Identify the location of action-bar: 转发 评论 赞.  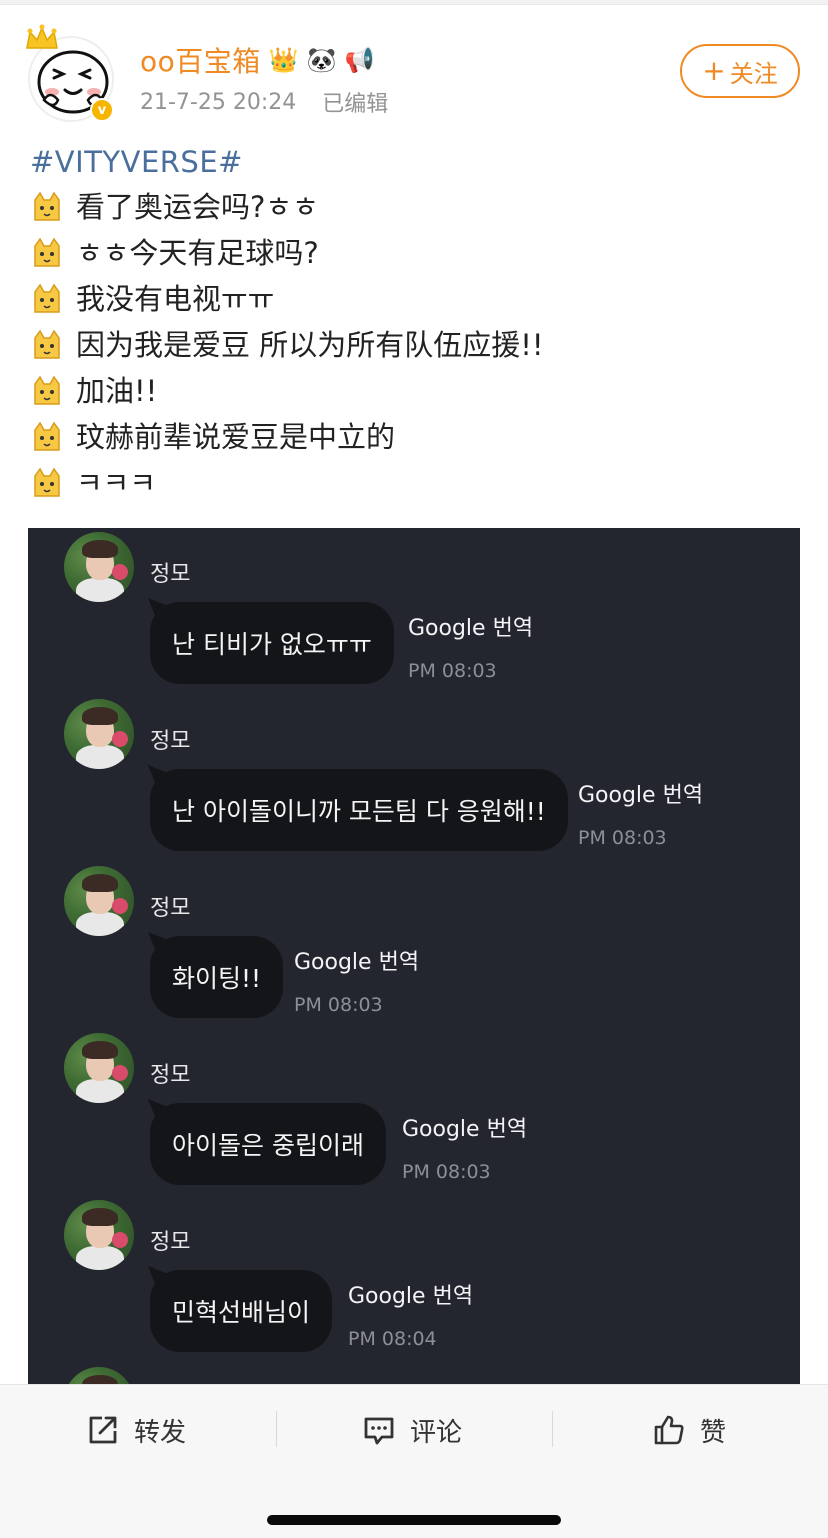
(414, 1461).